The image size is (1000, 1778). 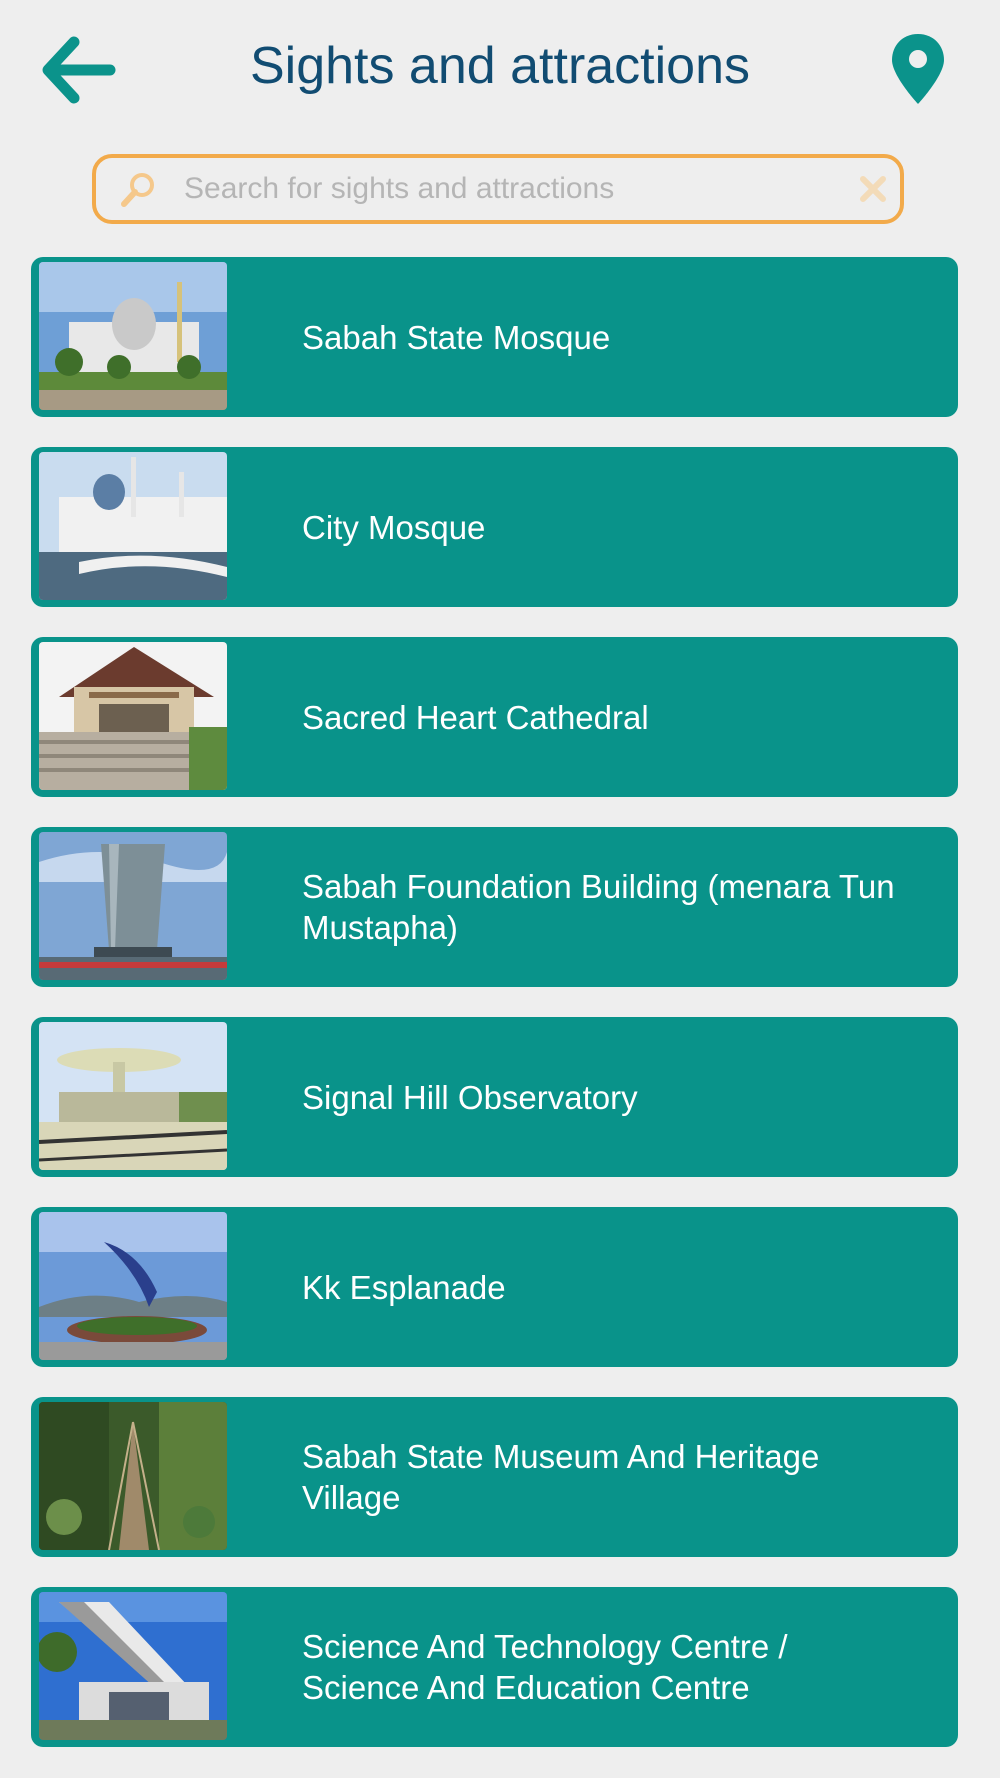 What do you see at coordinates (504, 189) in the screenshot?
I see `search-input` at bounding box center [504, 189].